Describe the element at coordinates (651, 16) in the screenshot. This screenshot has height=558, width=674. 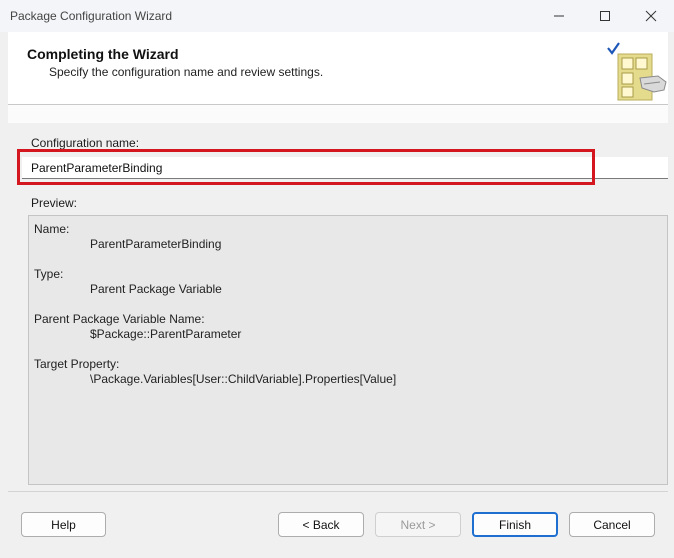
I see `close-icon` at that location.